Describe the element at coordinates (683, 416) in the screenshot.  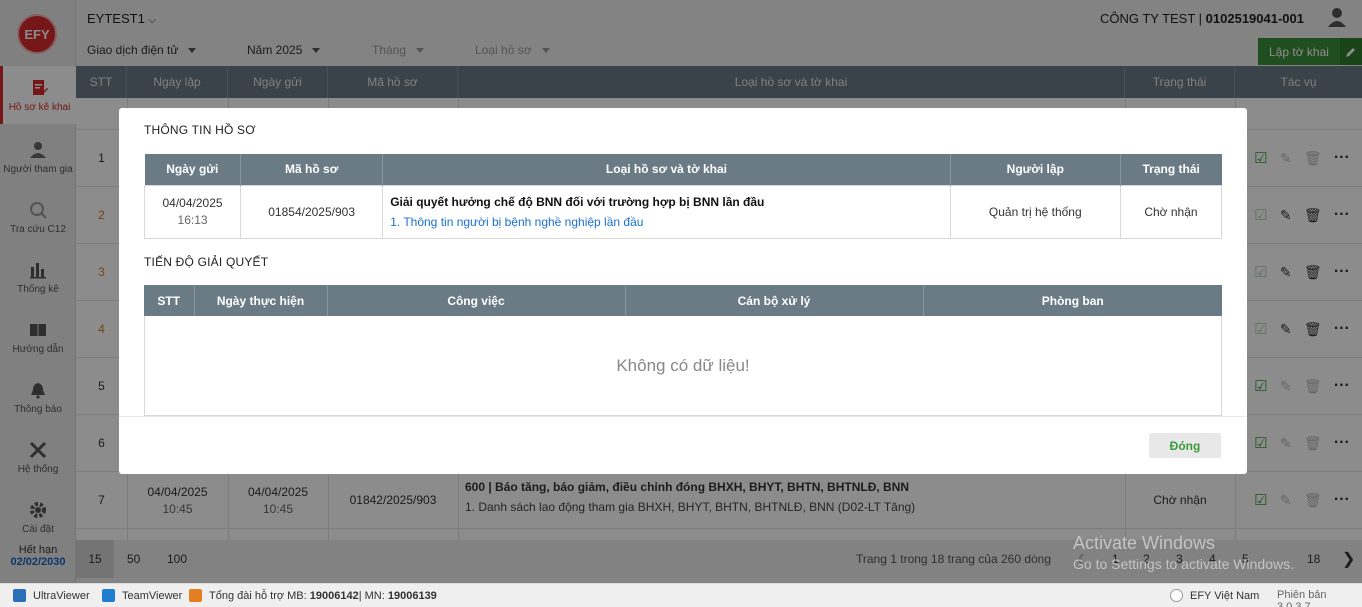
I see `modal-footer-divider` at that location.